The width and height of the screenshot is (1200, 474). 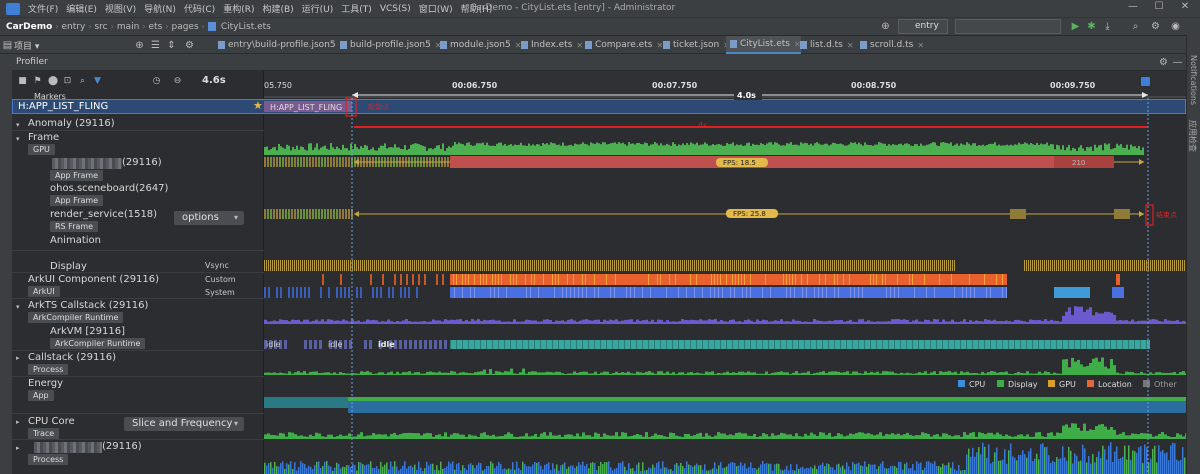 I want to click on clock-icon: ◷, so click(x=156, y=81).